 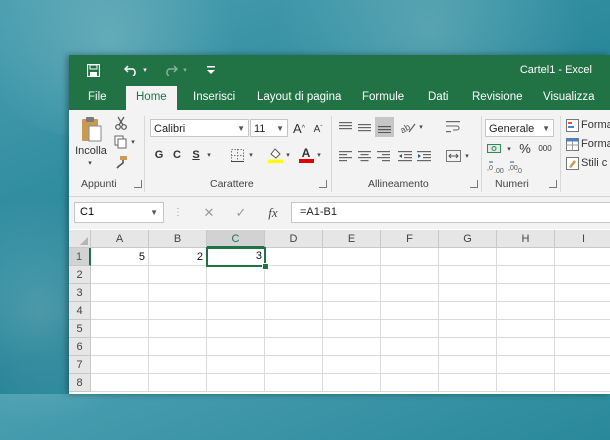 What do you see at coordinates (582, 293) in the screenshot?
I see `cell-i3` at bounding box center [582, 293].